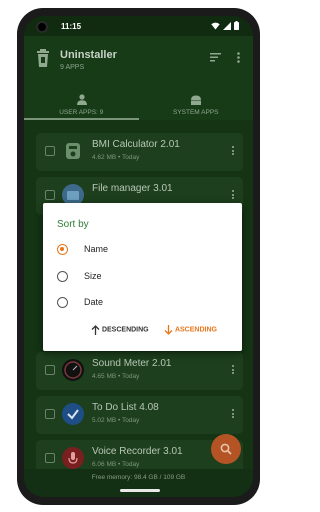 The height and width of the screenshot is (512, 320). Describe the element at coordinates (238, 57) in the screenshot. I see `overflow-menu-icon` at that location.